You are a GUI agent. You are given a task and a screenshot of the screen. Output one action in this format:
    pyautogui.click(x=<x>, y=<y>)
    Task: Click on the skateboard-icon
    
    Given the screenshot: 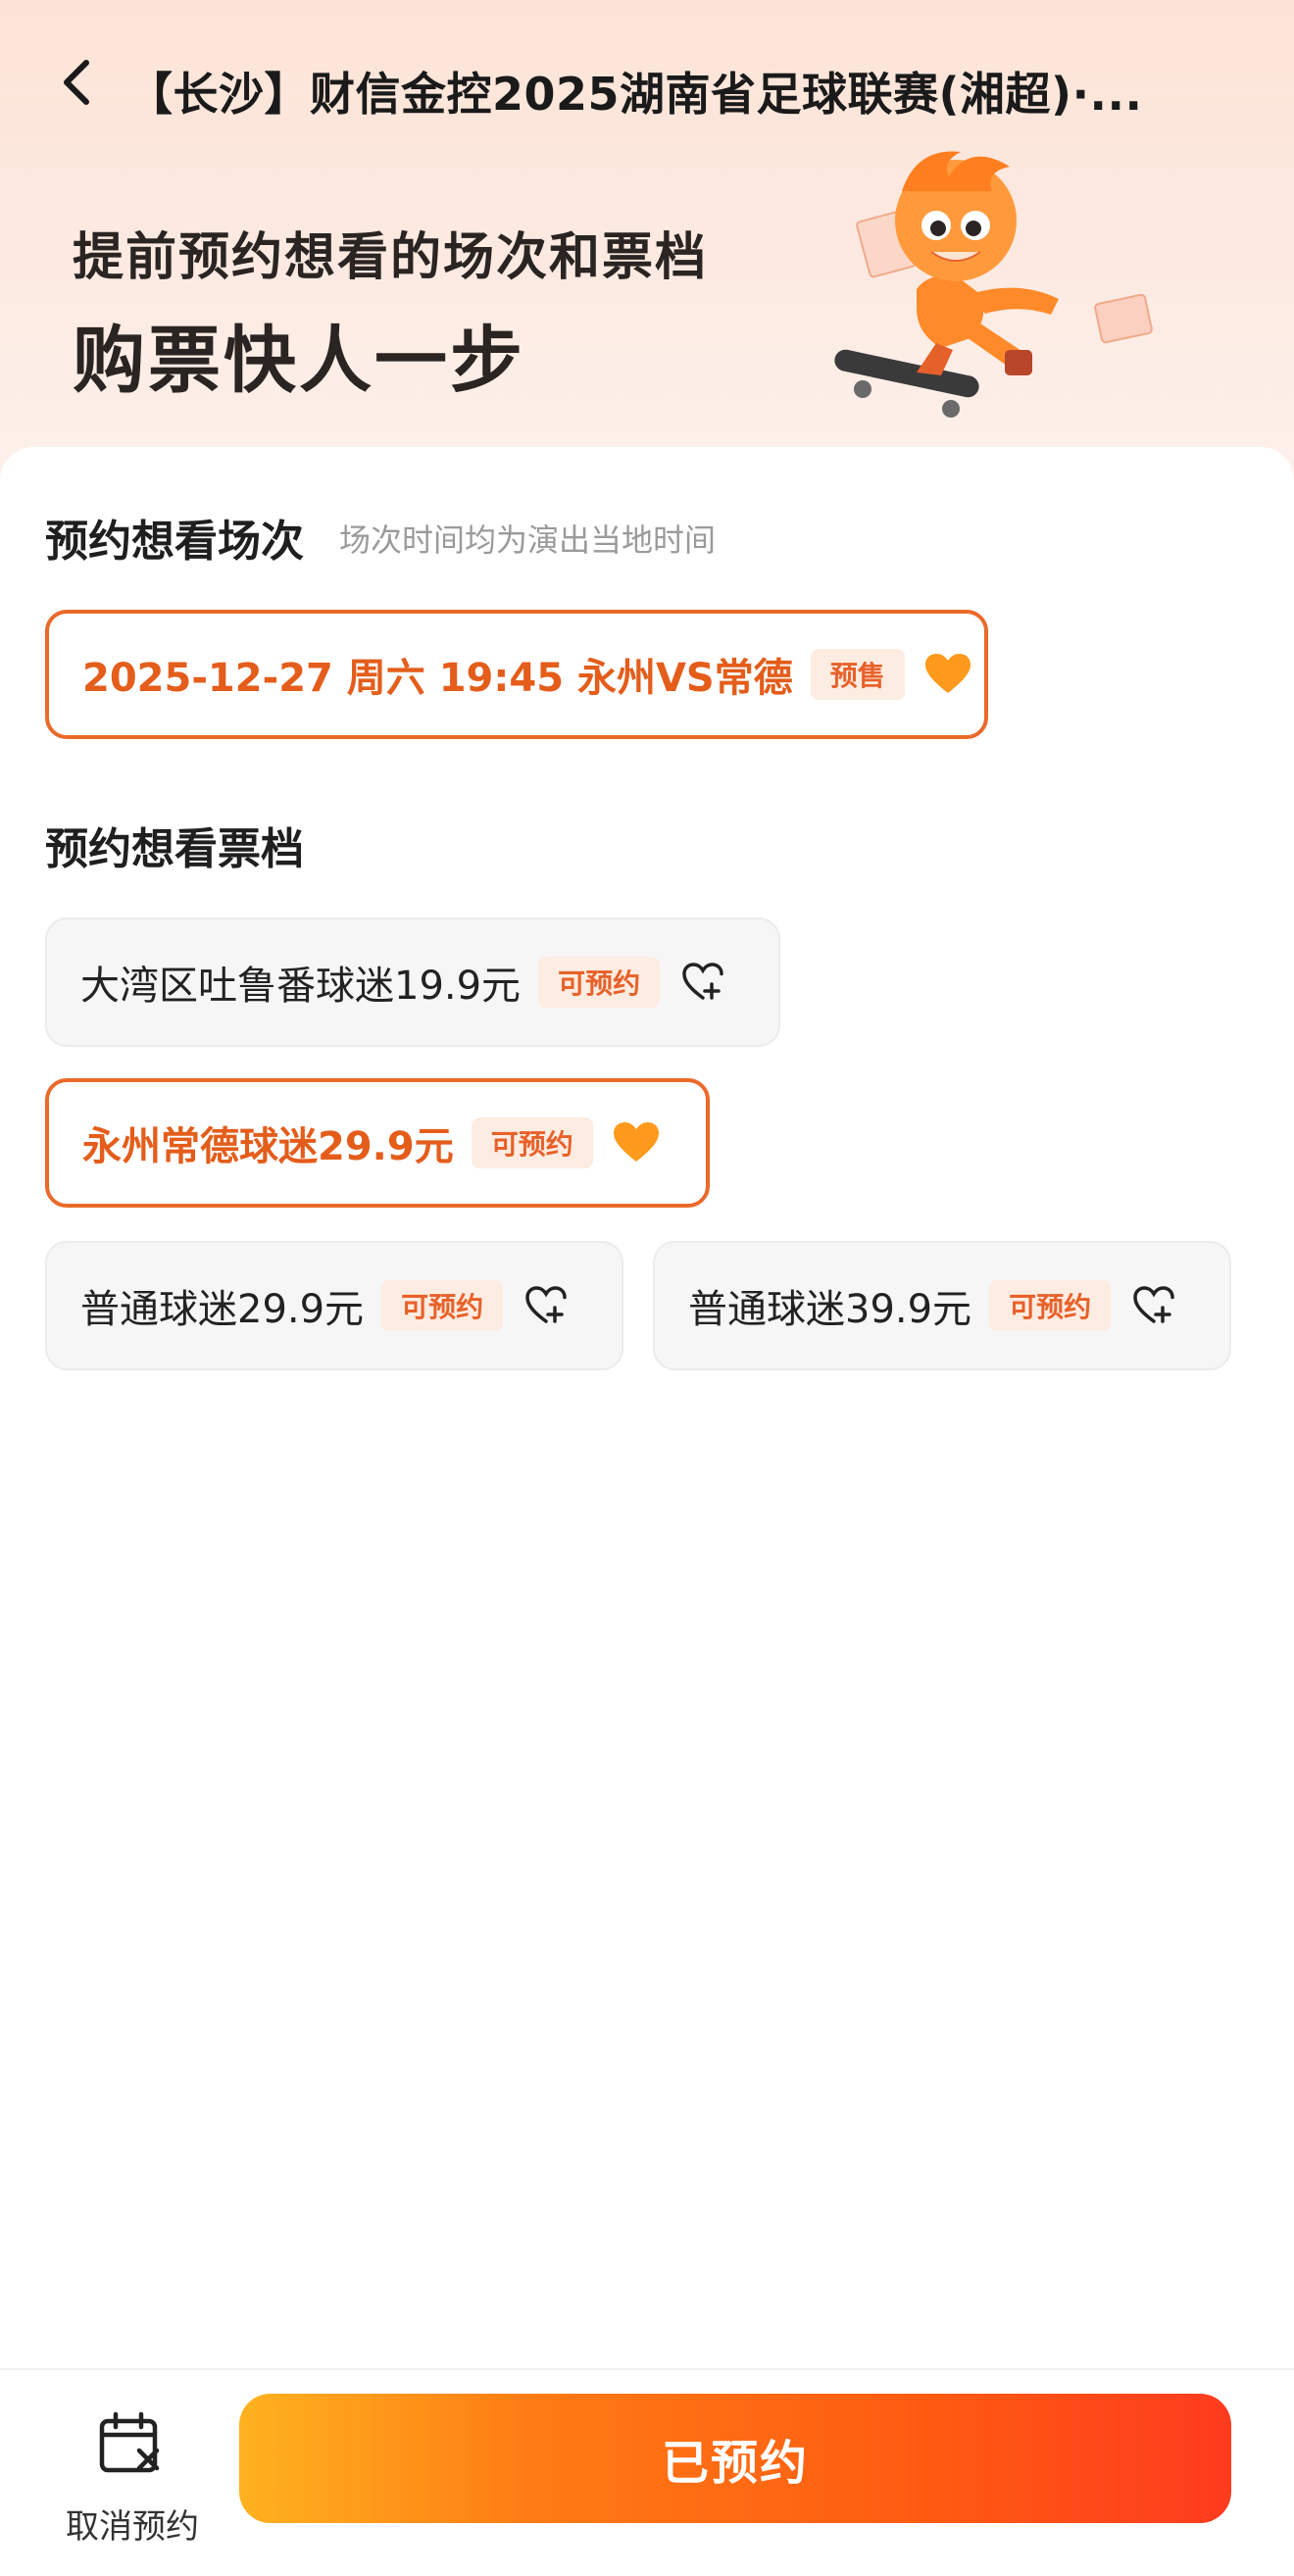 What is the action you would take?
    pyautogui.click(x=906, y=383)
    